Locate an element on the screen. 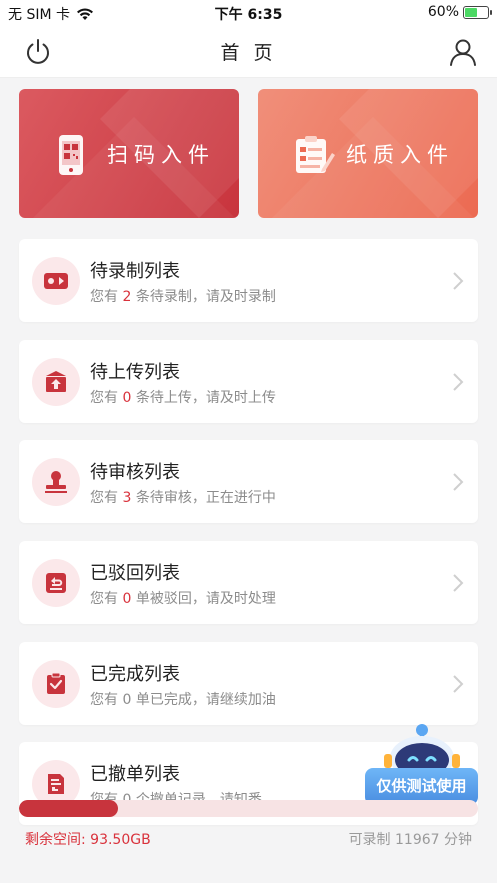  status-bar: 无 SIM 卡 下午 6:35 60% is located at coordinates (248, 13).